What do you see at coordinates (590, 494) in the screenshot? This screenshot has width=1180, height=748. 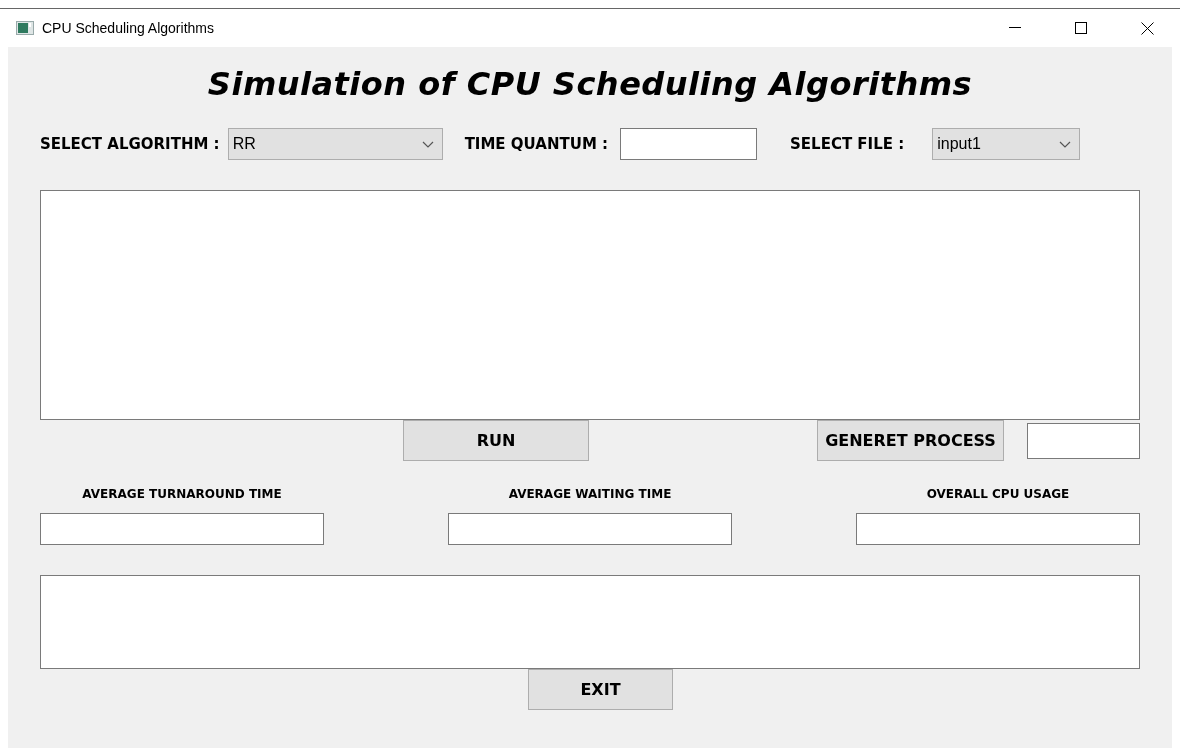 I see `stat-label: AVERAGE WAITING TIME` at bounding box center [590, 494].